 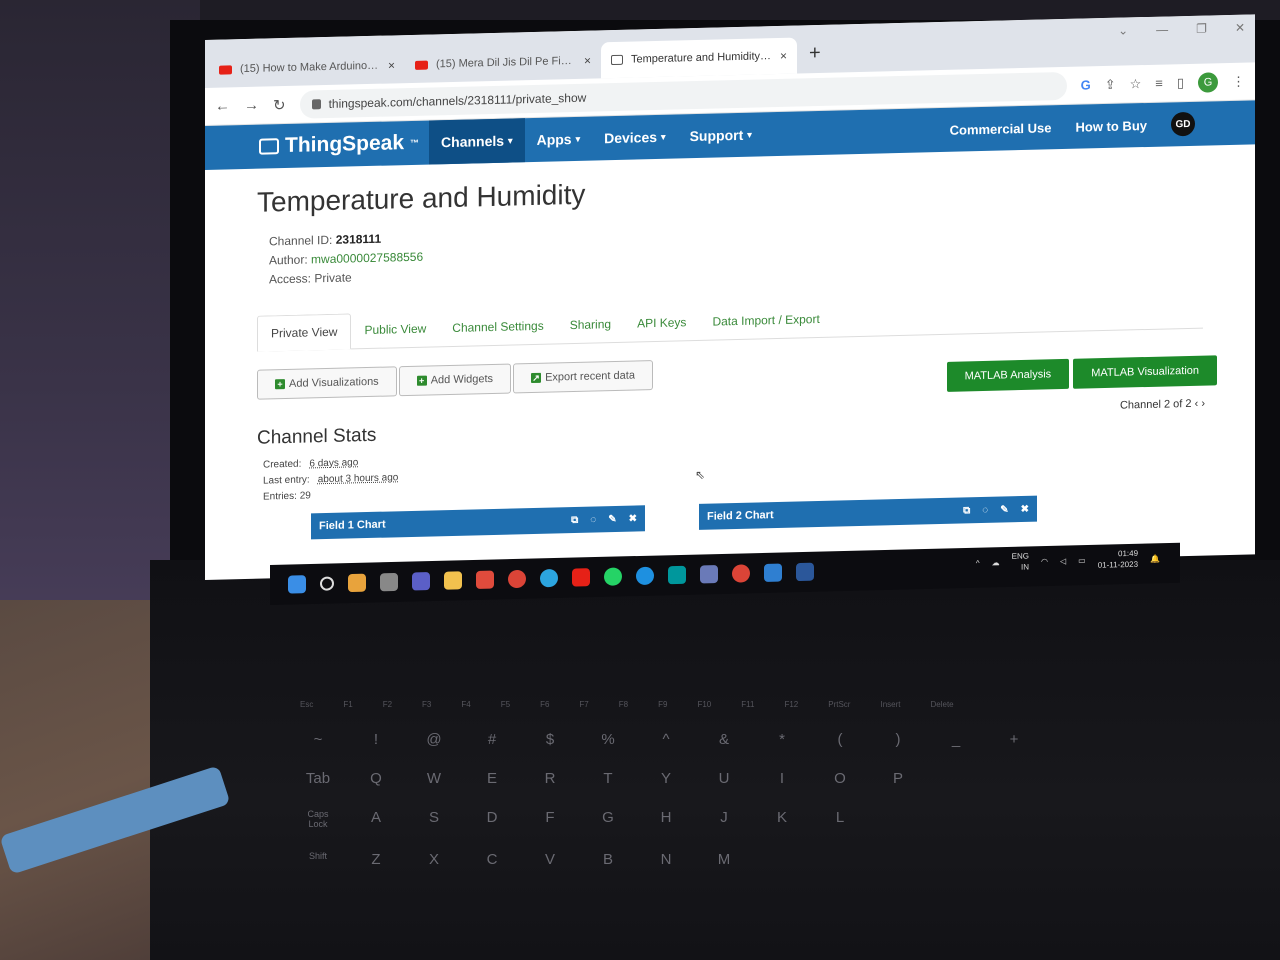 What do you see at coordinates (583, 377) in the screenshot?
I see `export-recent-data-button: ↗ Export recent data` at bounding box center [583, 377].